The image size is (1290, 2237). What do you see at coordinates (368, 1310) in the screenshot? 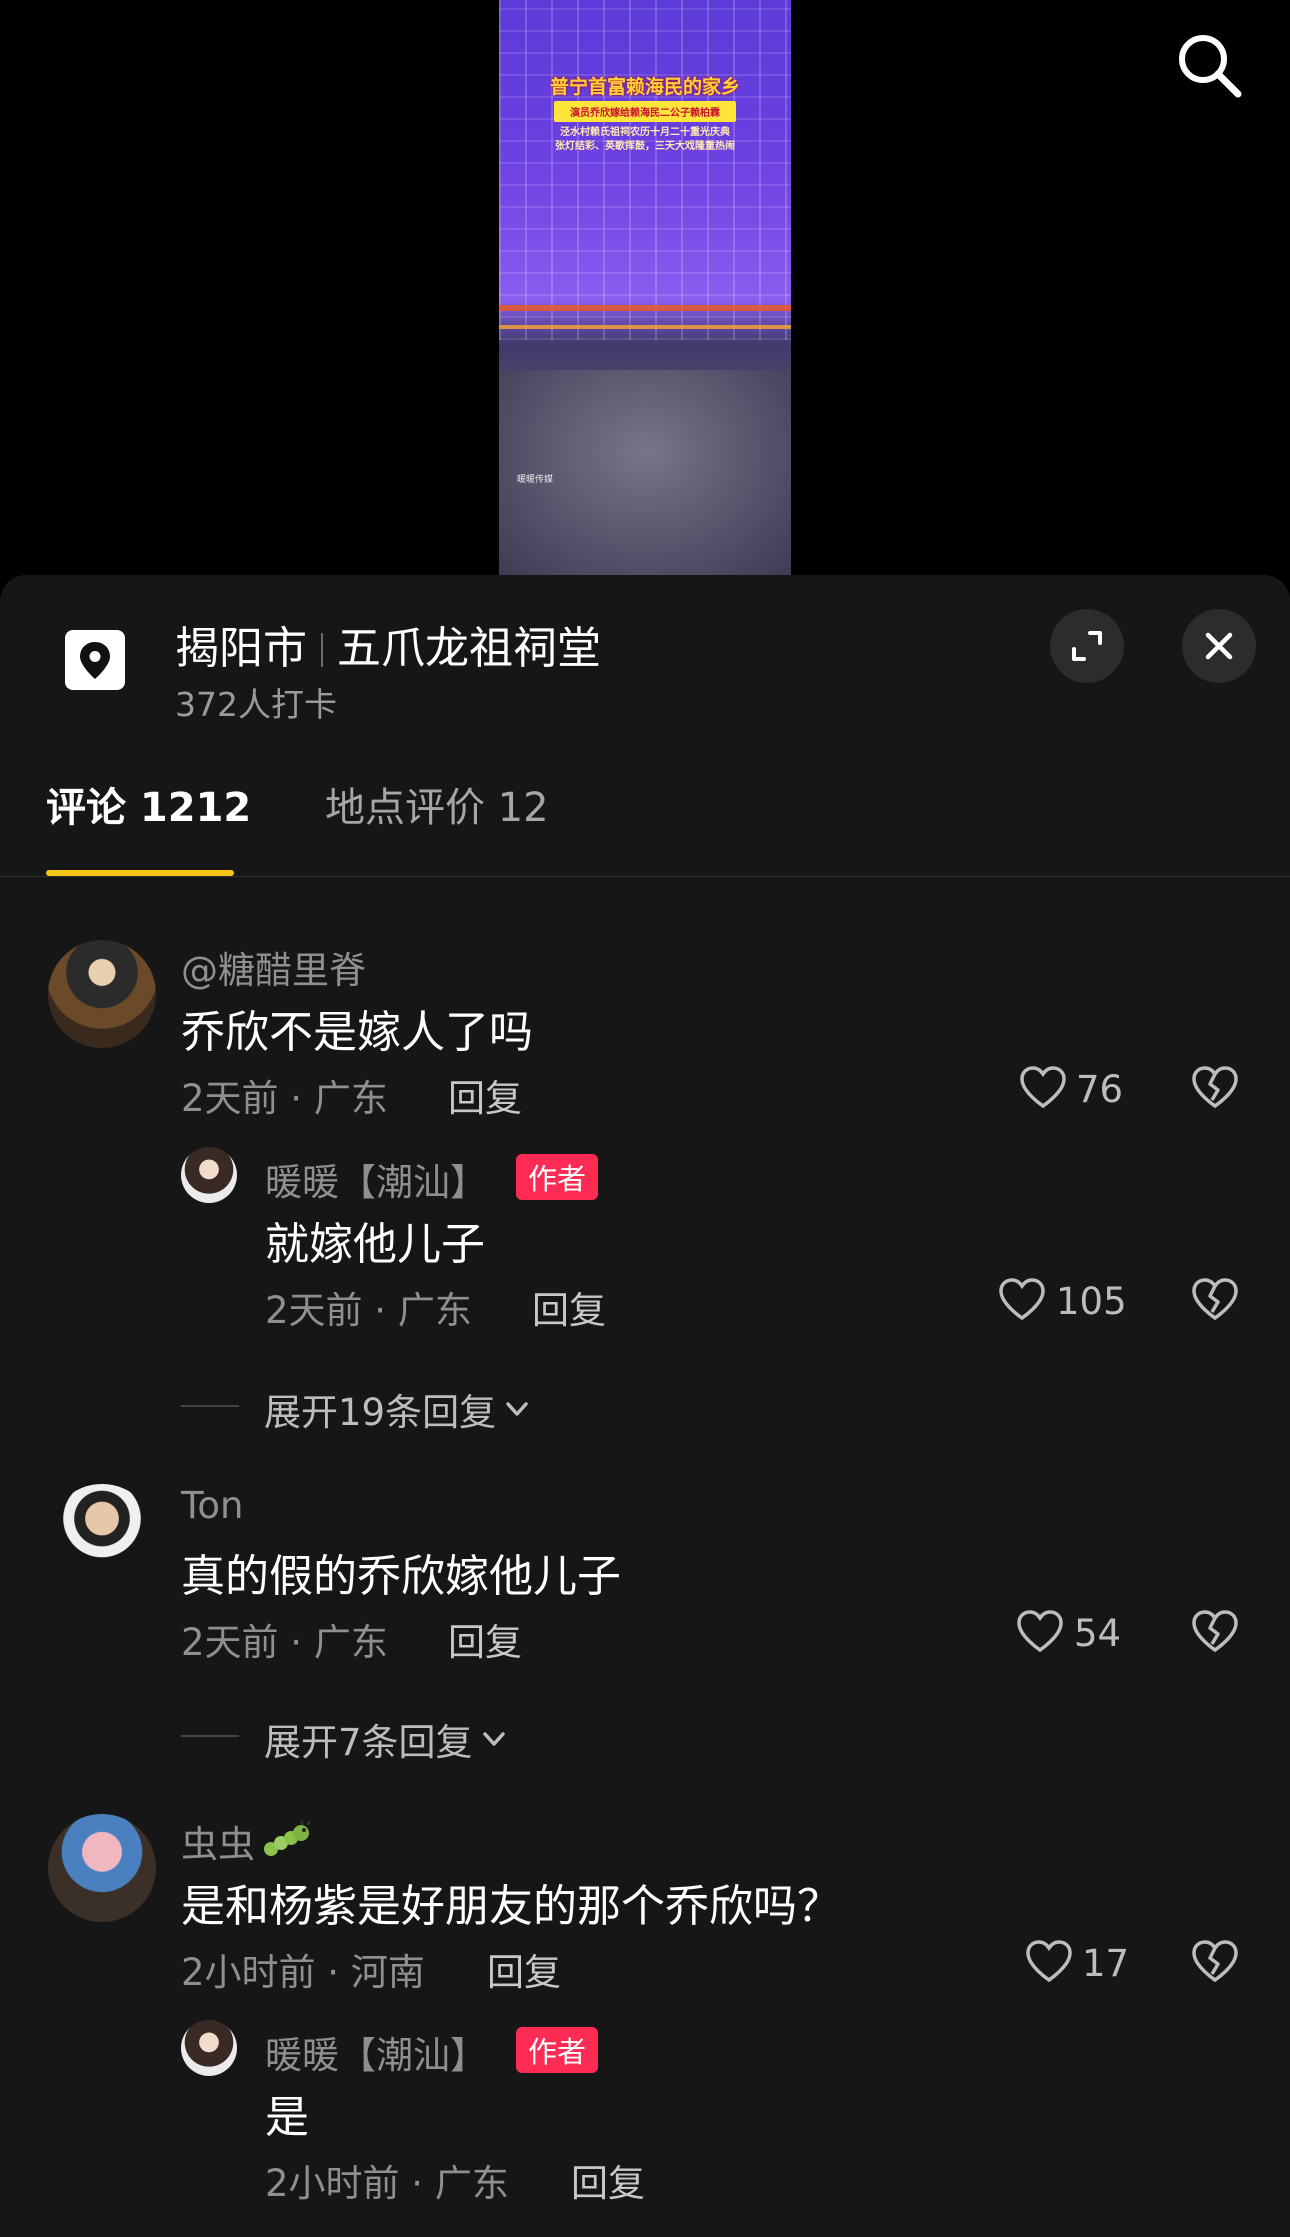
I see `reply-meta: 2天前 · 广东` at bounding box center [368, 1310].